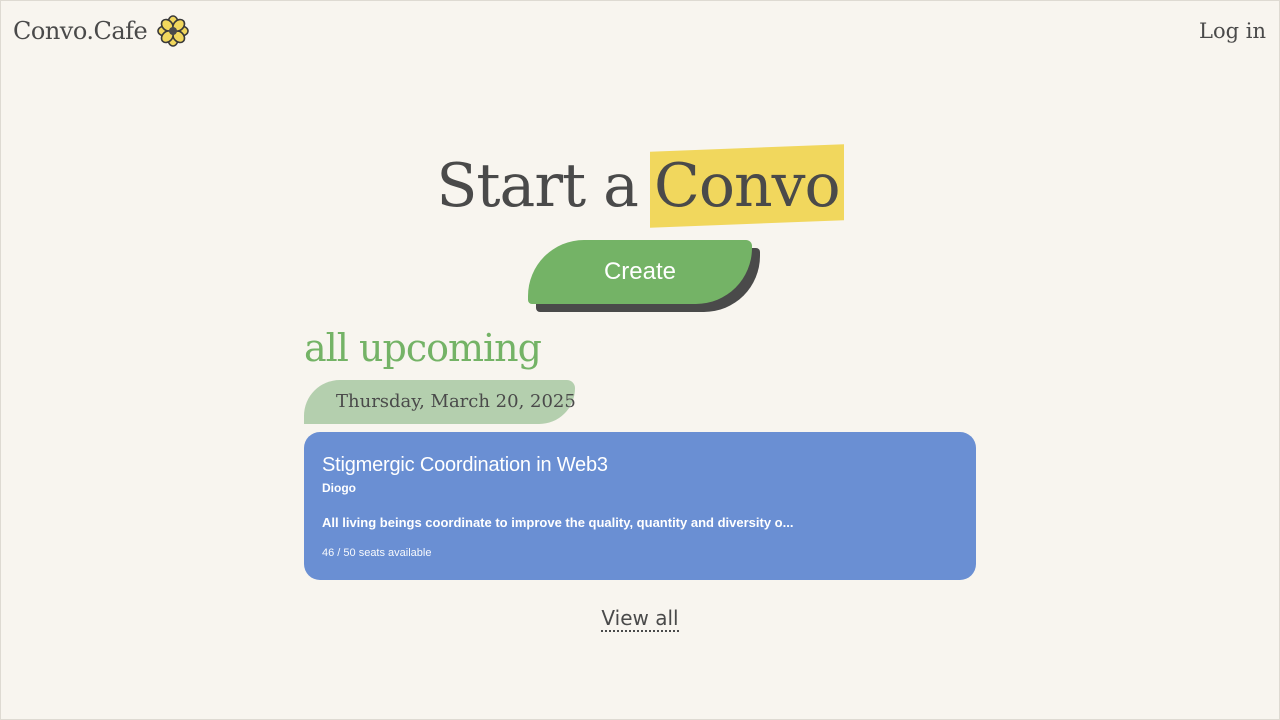 This screenshot has height=720, width=1280. I want to click on upcoming-heading: all upcoming, so click(423, 348).